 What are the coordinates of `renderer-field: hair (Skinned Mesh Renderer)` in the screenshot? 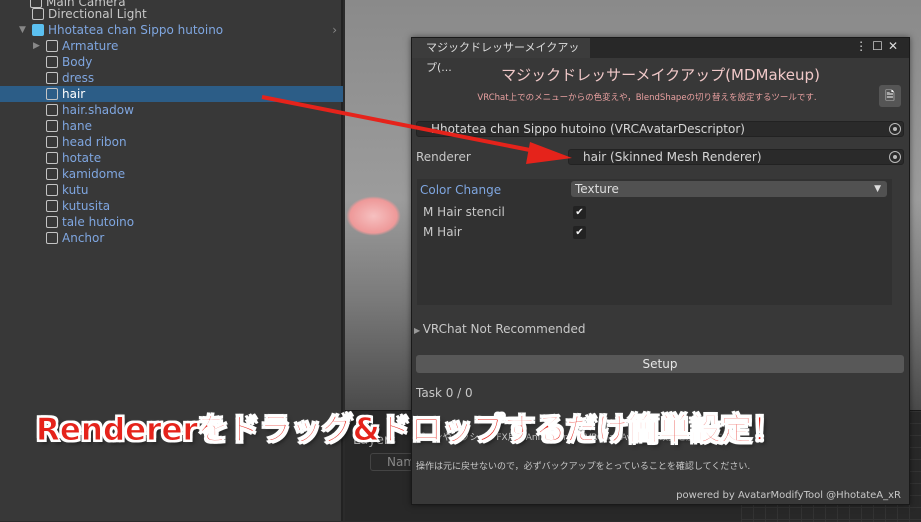 It's located at (736, 157).